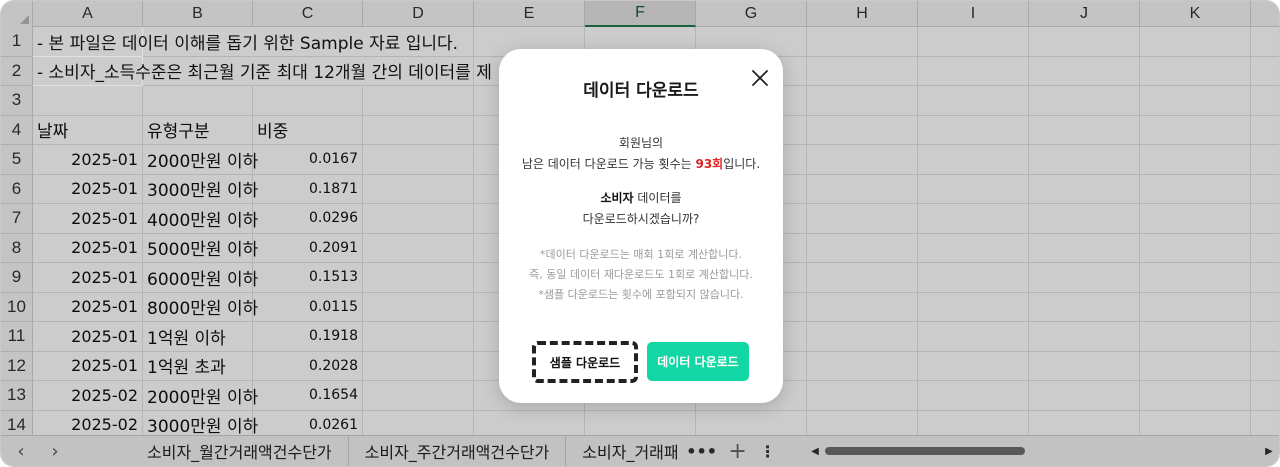 This screenshot has width=1280, height=467. Describe the element at coordinates (641, 219) in the screenshot. I see `confirm-question: 다운로드하시겠습니까?` at that location.